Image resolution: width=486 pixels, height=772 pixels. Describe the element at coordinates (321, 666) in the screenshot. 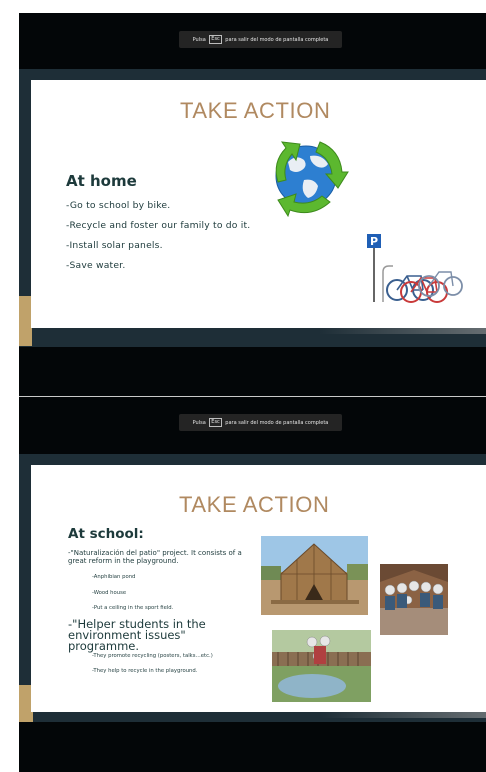

I see `pond-photo` at that location.